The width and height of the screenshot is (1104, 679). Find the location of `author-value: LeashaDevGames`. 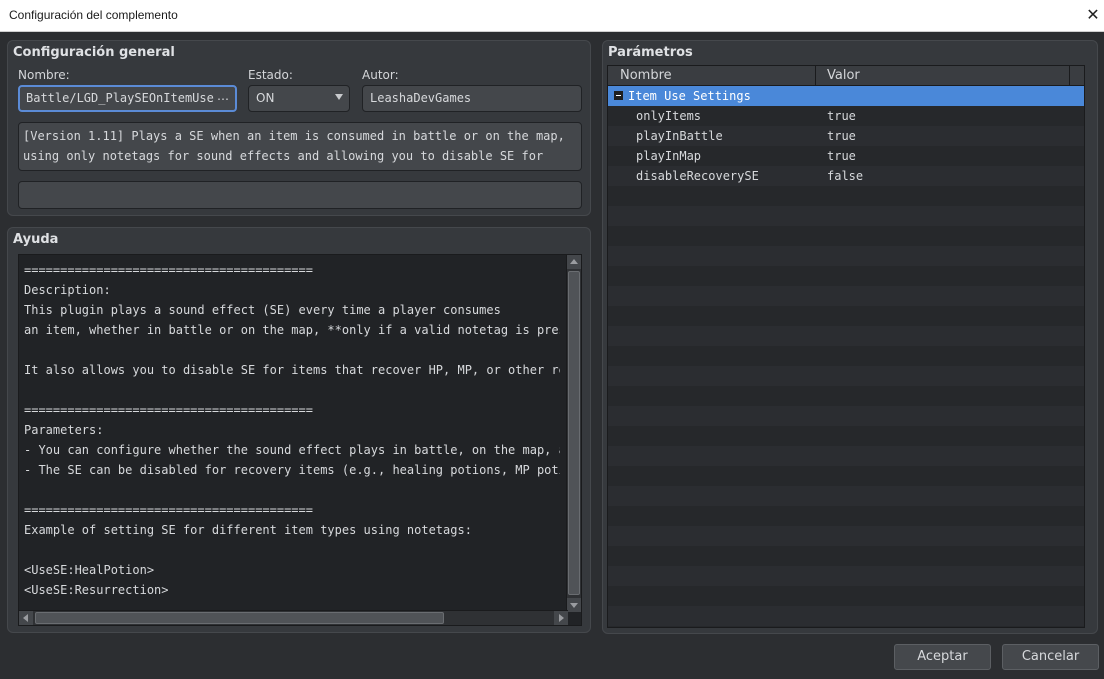

author-value: LeashaDevGames is located at coordinates (421, 98).